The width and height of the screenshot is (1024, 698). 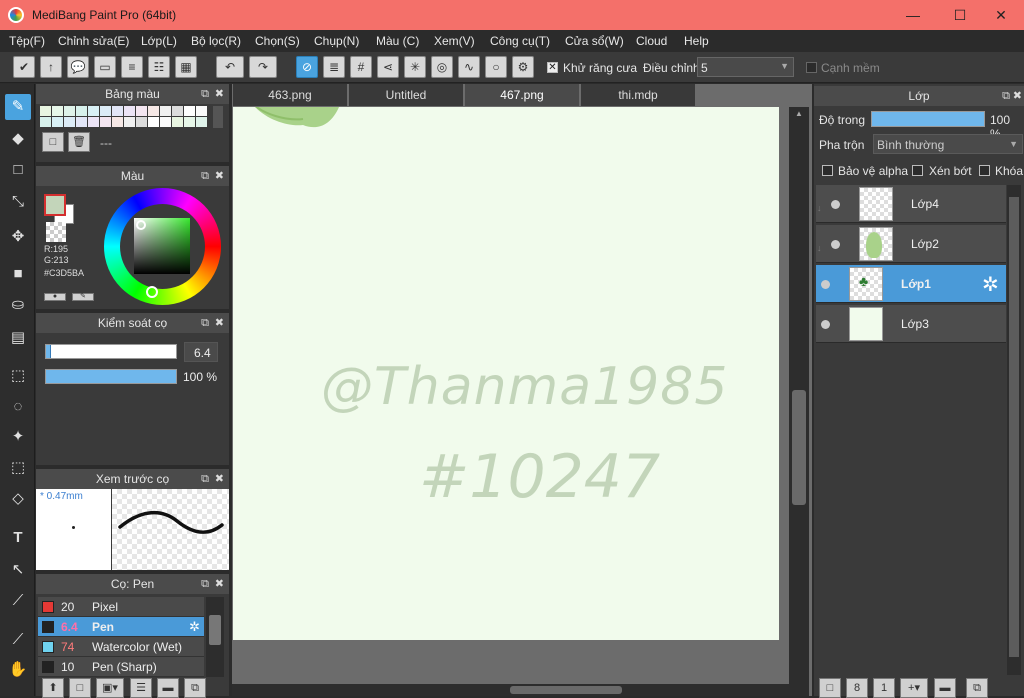 I want to click on layer-row: ↓ Lớp4, so click(x=911, y=204).